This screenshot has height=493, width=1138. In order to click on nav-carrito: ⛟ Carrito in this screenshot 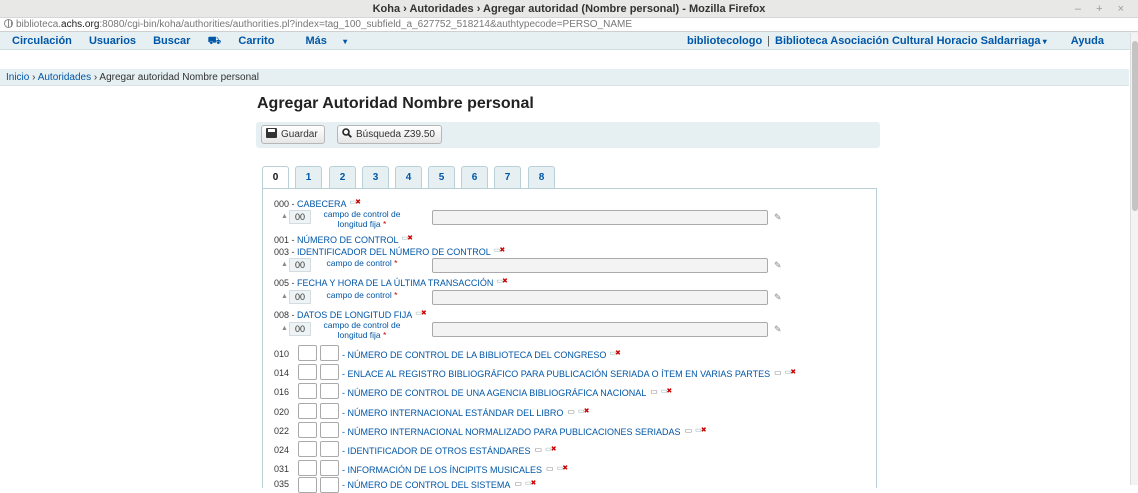, I will do `click(247, 41)`.